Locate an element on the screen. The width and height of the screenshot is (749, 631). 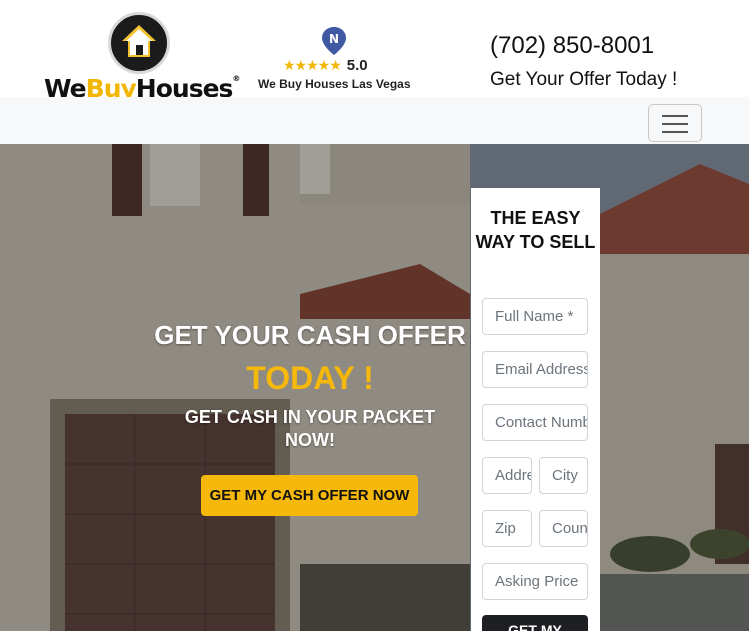
rating-value: 5.0 is located at coordinates (357, 65).